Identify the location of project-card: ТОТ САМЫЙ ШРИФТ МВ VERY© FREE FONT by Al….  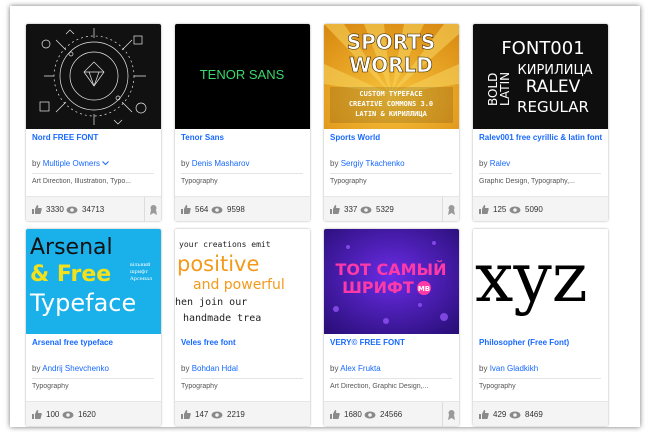
(391, 327).